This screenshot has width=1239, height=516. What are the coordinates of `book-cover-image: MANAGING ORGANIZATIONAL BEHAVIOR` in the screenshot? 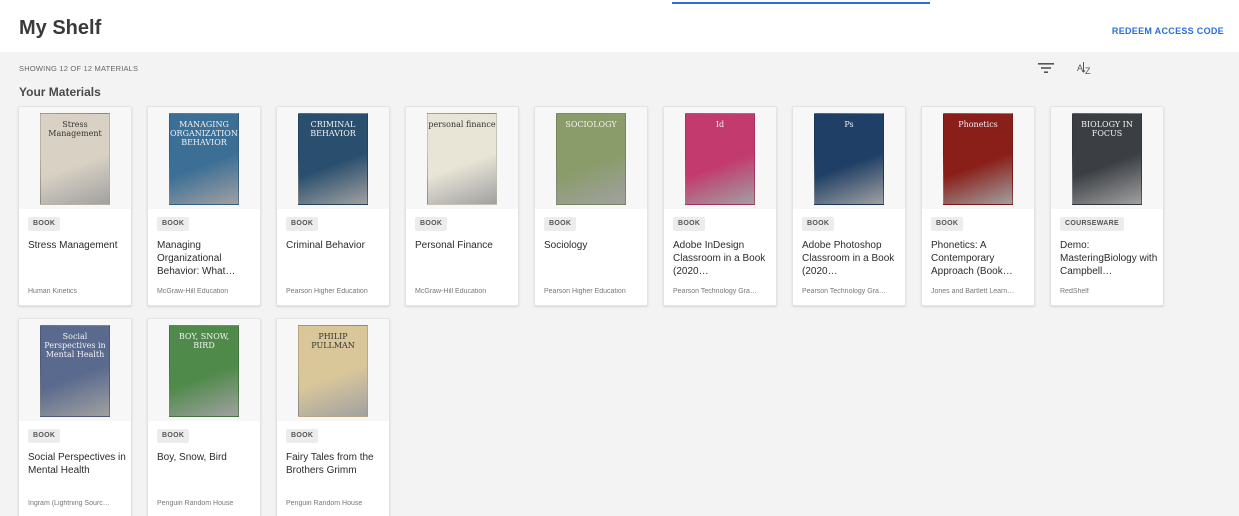 It's located at (204, 159).